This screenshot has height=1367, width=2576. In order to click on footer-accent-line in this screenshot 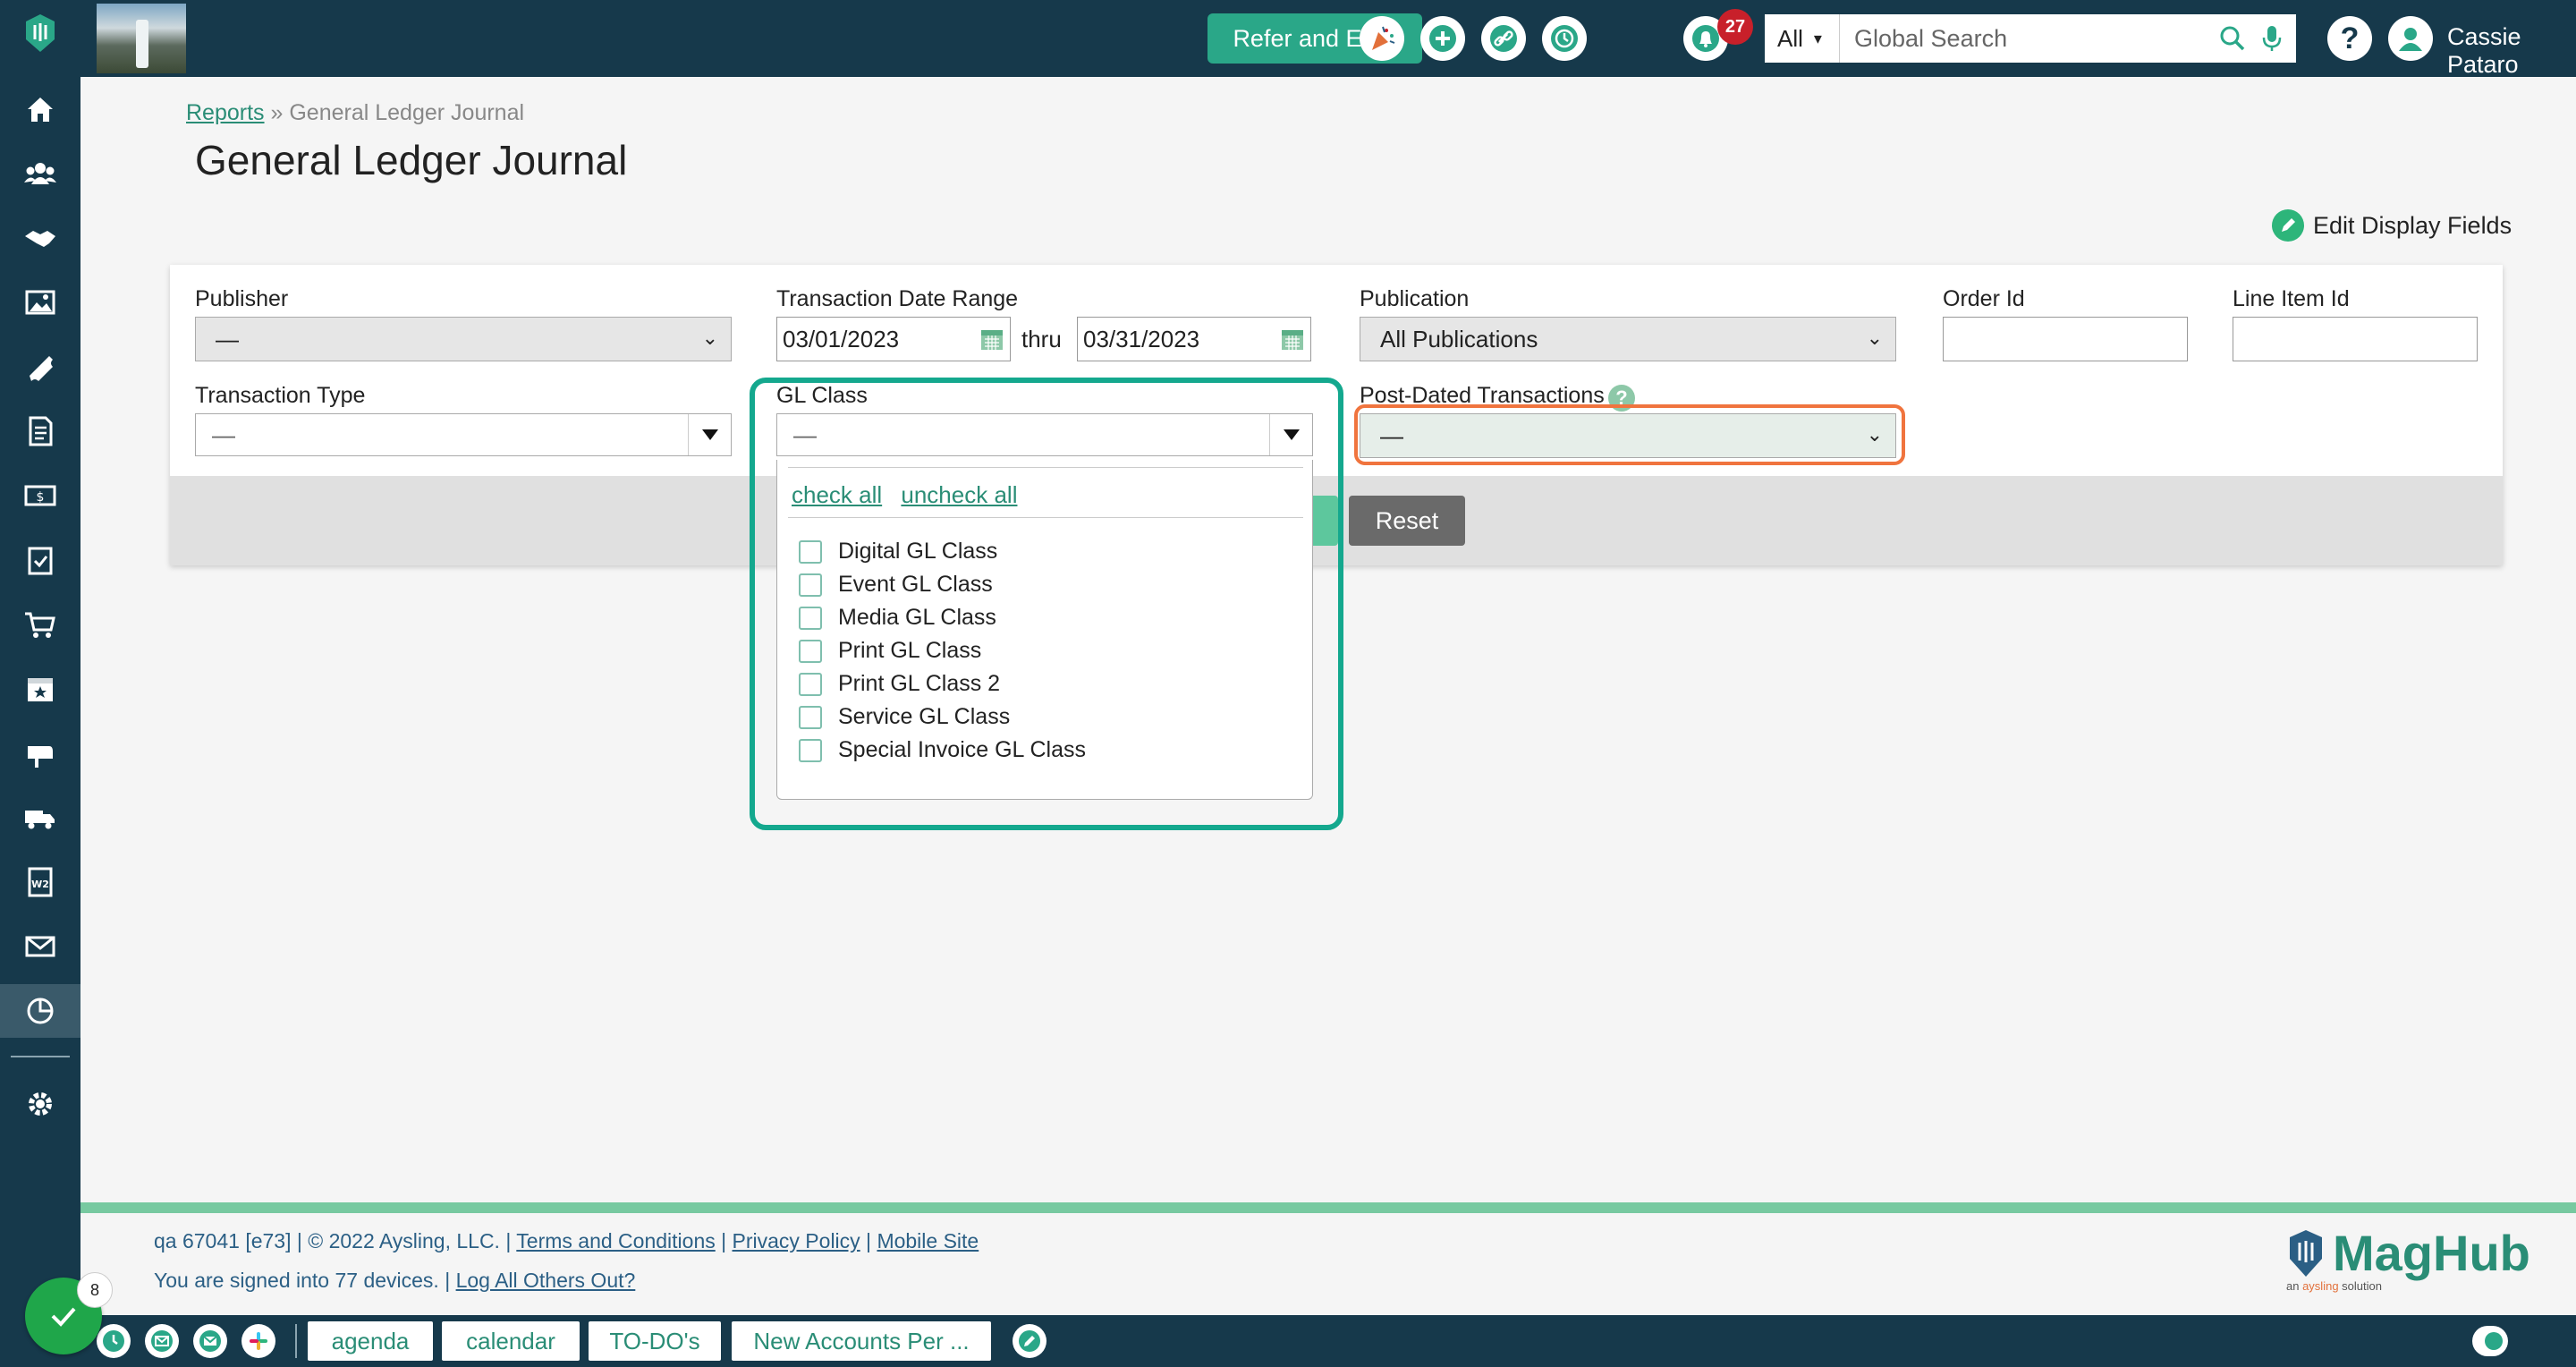, I will do `click(1328, 1207)`.